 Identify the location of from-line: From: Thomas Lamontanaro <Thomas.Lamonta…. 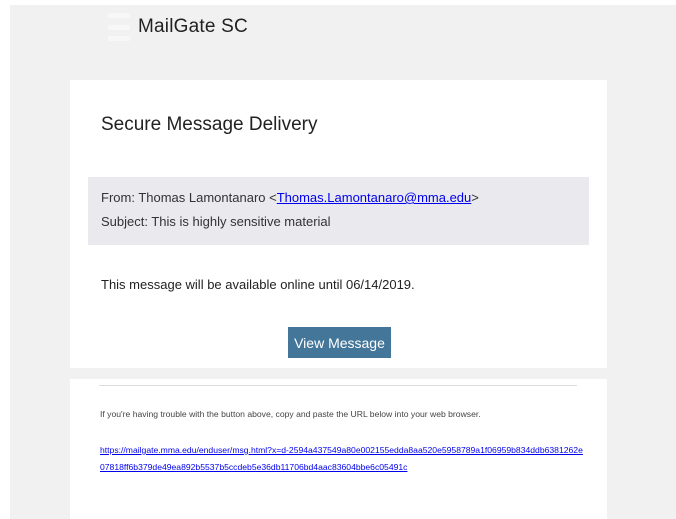
(290, 197).